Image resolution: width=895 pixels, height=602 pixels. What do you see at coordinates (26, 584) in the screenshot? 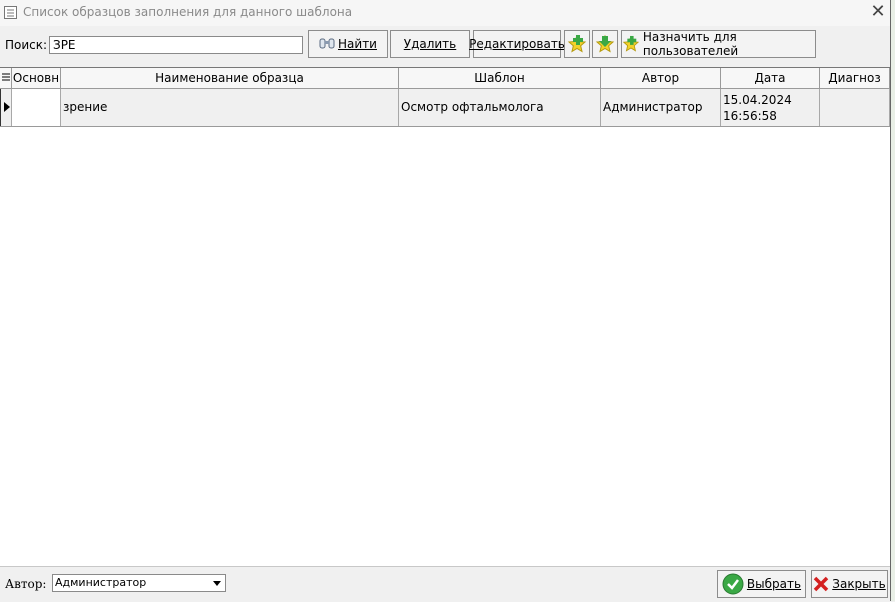
I see `author-label: Автор:` at bounding box center [26, 584].